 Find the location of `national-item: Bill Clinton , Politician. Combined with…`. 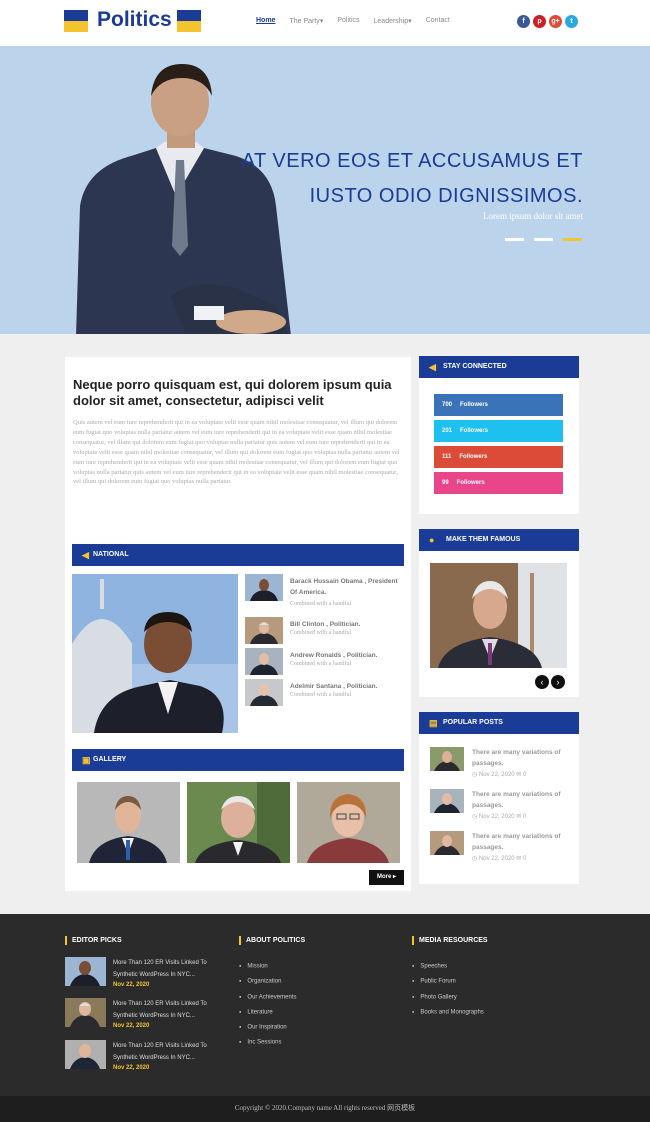

national-item: Bill Clinton , Politician. Combined with… is located at coordinates (325, 632).